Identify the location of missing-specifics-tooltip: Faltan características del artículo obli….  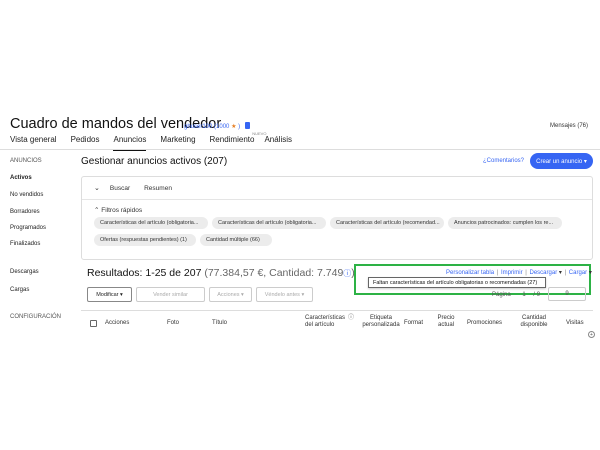
(457, 282).